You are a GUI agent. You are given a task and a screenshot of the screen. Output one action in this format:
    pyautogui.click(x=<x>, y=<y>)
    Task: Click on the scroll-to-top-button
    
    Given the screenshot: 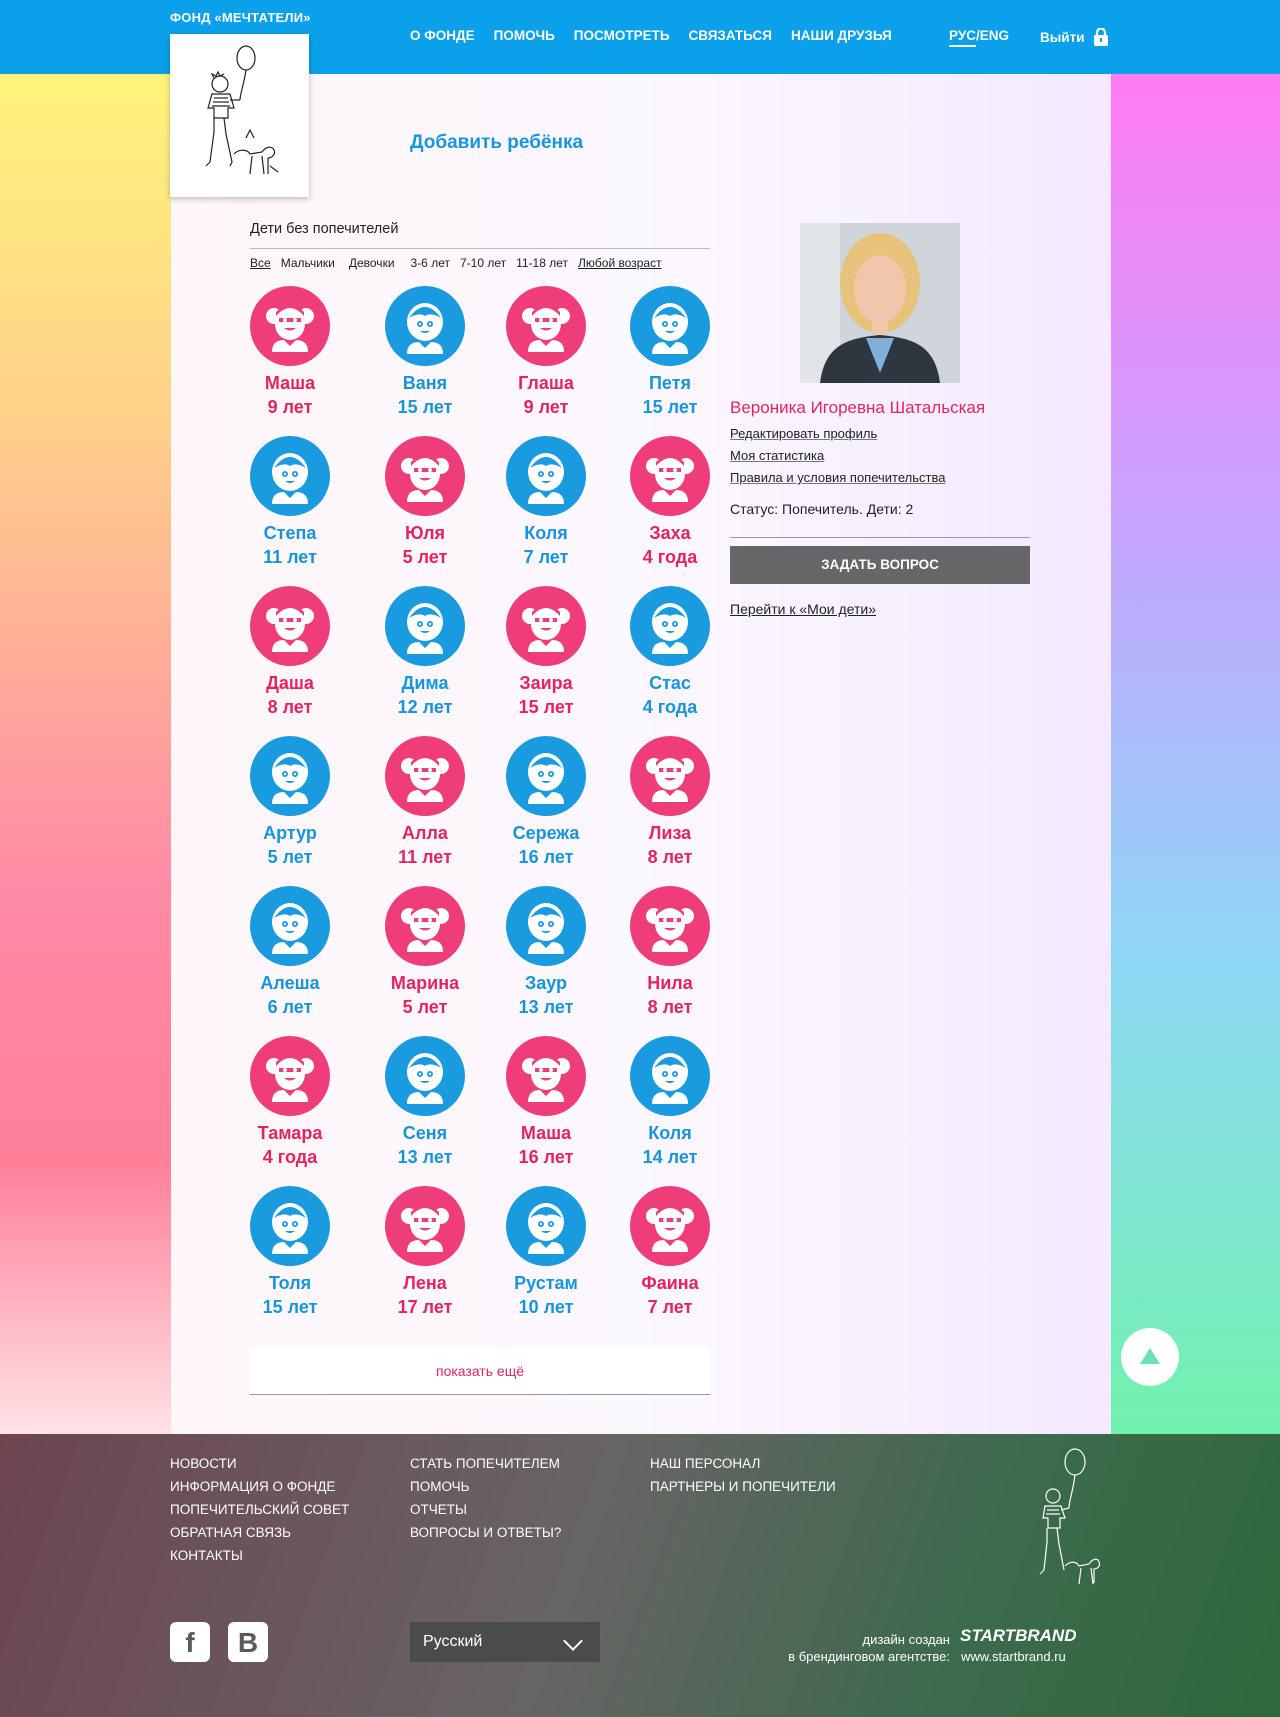 What is the action you would take?
    pyautogui.click(x=1150, y=1357)
    